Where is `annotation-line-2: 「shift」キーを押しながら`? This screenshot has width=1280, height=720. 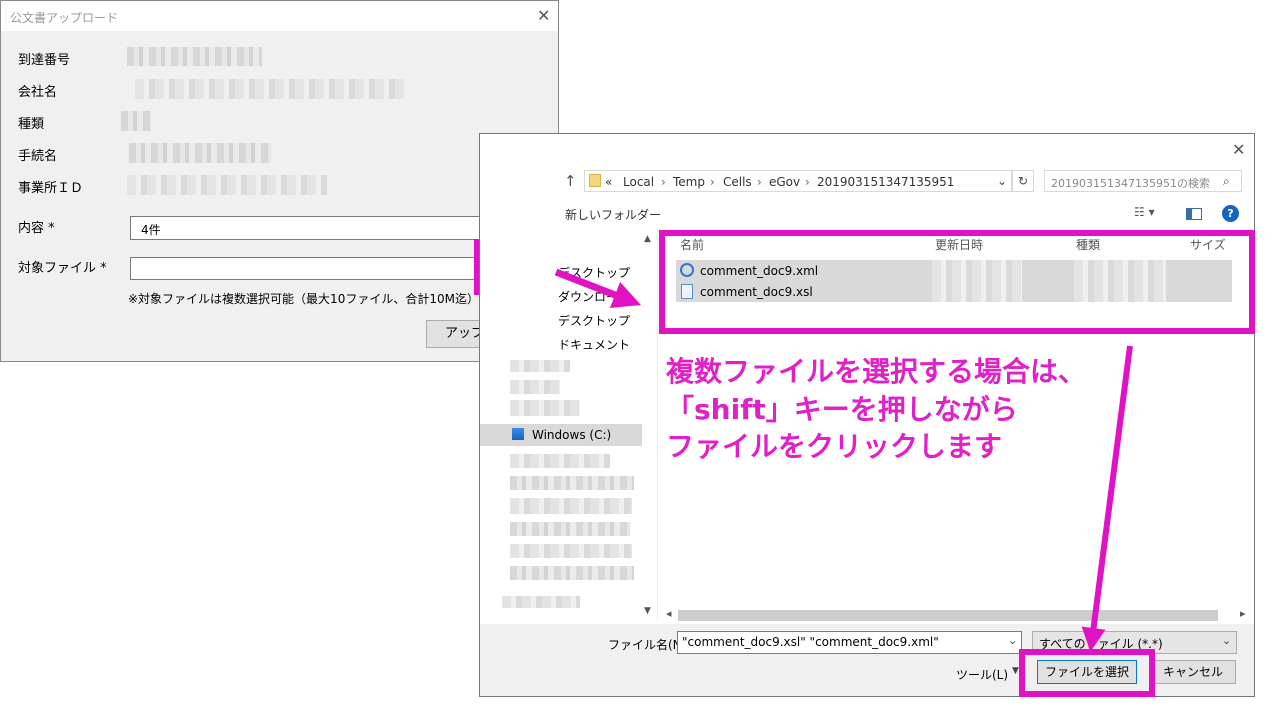
annotation-line-2: 「shift」キーを押しながら is located at coordinates (842, 409).